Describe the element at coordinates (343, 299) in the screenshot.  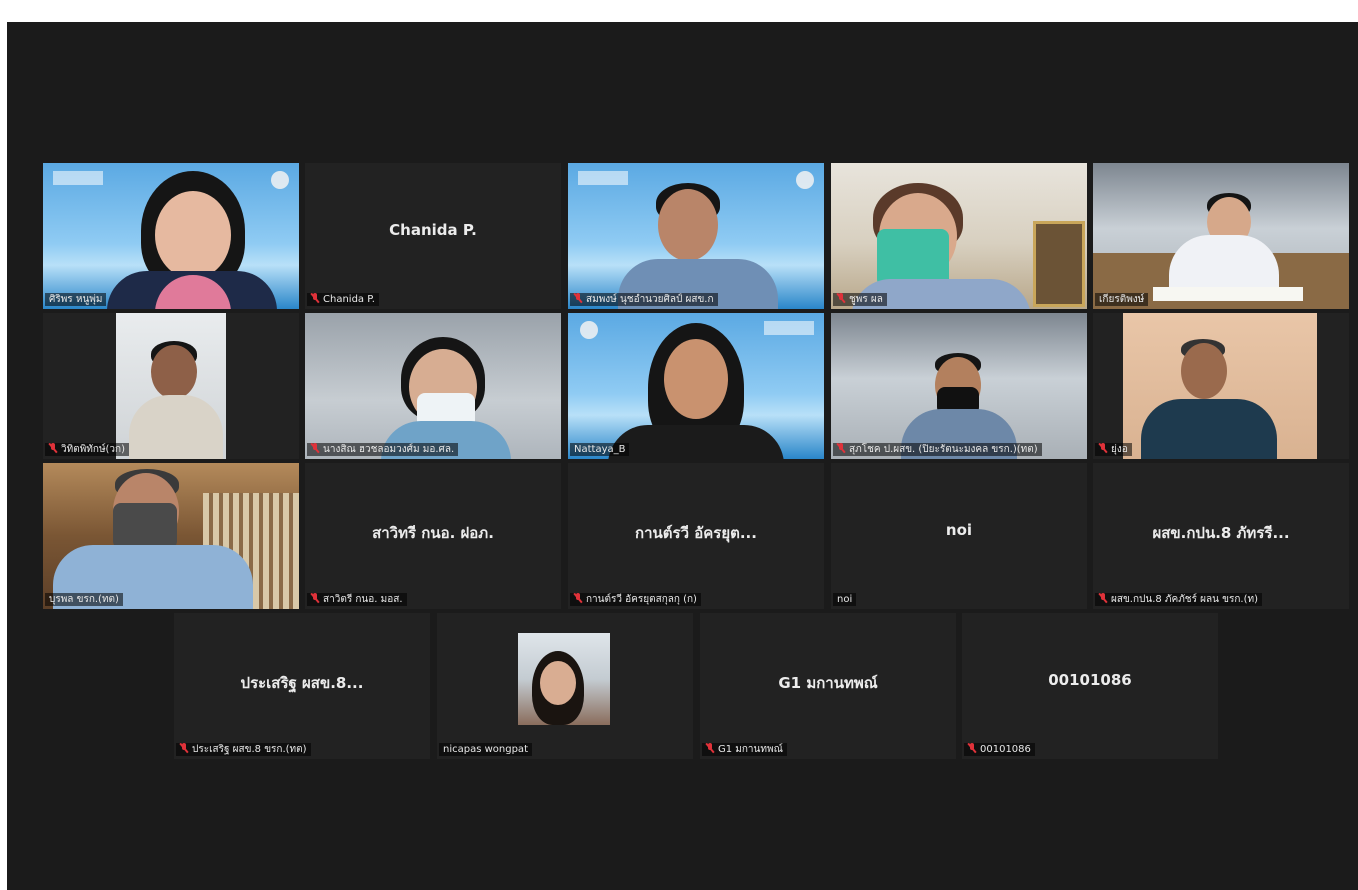
I see `participant-name: Chanida P.` at that location.